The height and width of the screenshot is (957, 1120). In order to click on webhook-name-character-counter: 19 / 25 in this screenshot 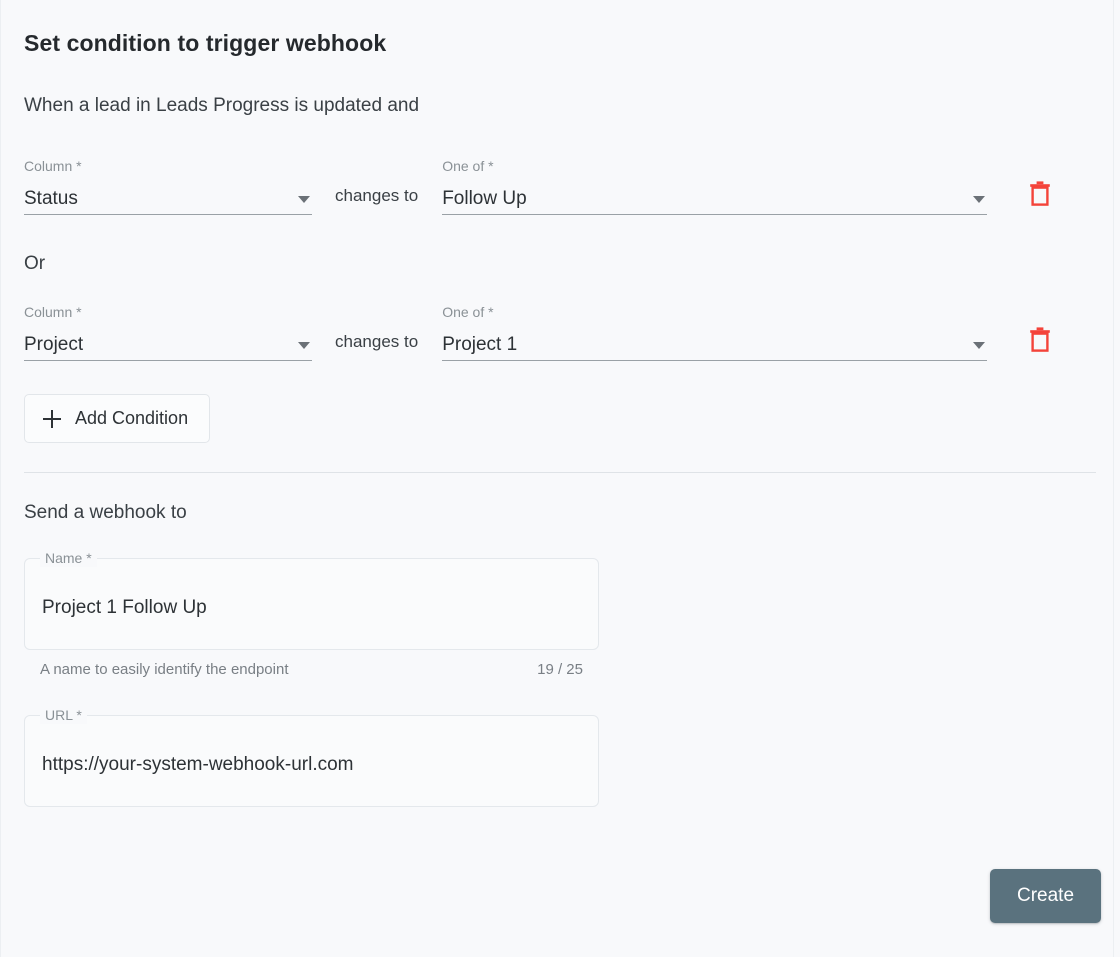, I will do `click(560, 669)`.